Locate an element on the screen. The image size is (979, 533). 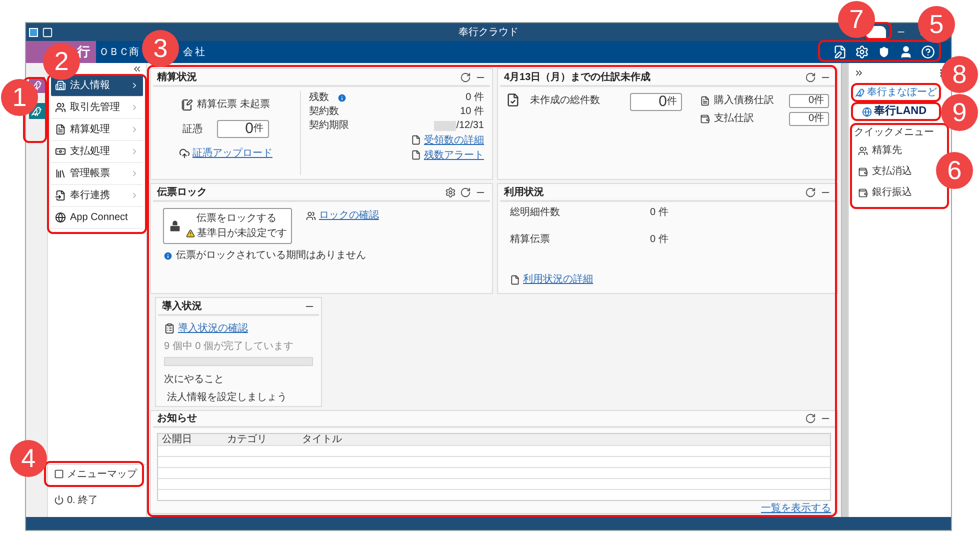
column-header: タイトル is located at coordinates (322, 439).